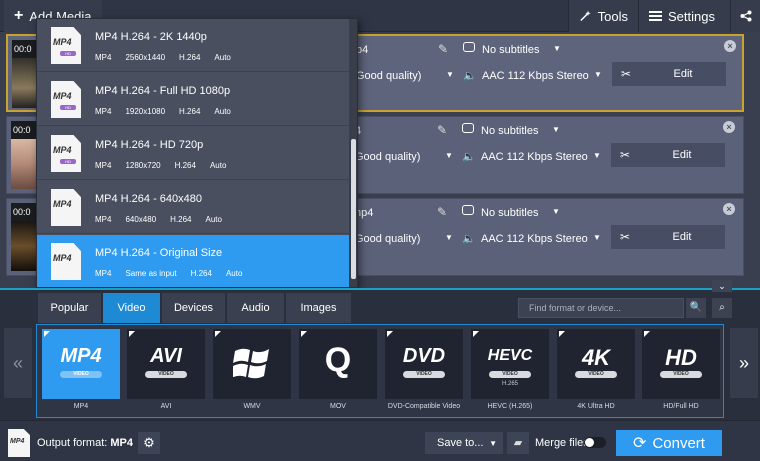  I want to click on settings-button: Settings, so click(684, 16).